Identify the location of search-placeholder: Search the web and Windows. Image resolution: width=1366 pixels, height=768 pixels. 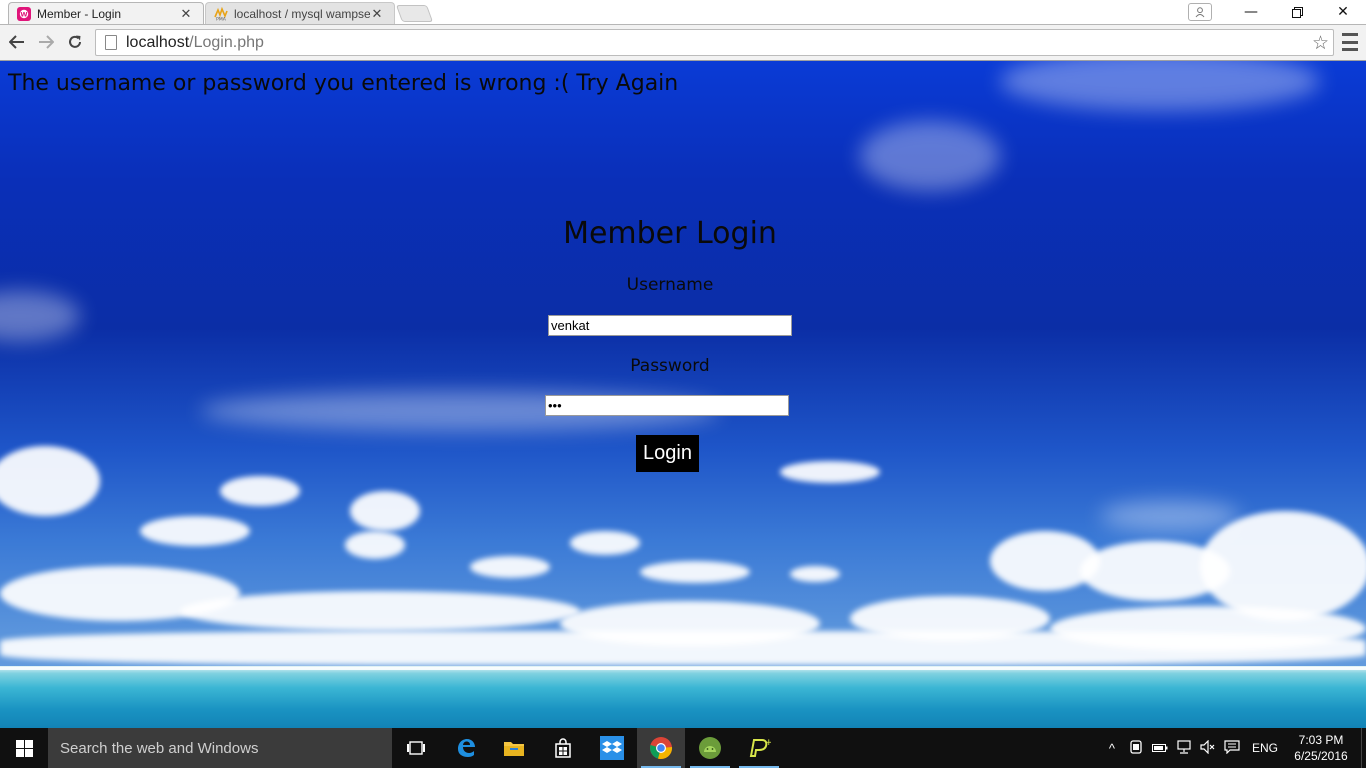
(159, 748).